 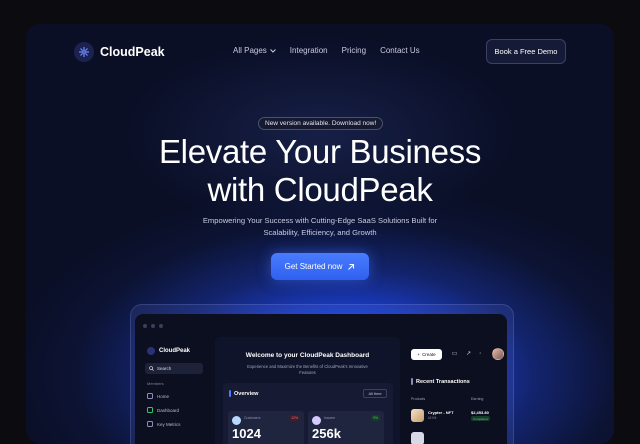 I want to click on chevron-down-icon, so click(x=272, y=50).